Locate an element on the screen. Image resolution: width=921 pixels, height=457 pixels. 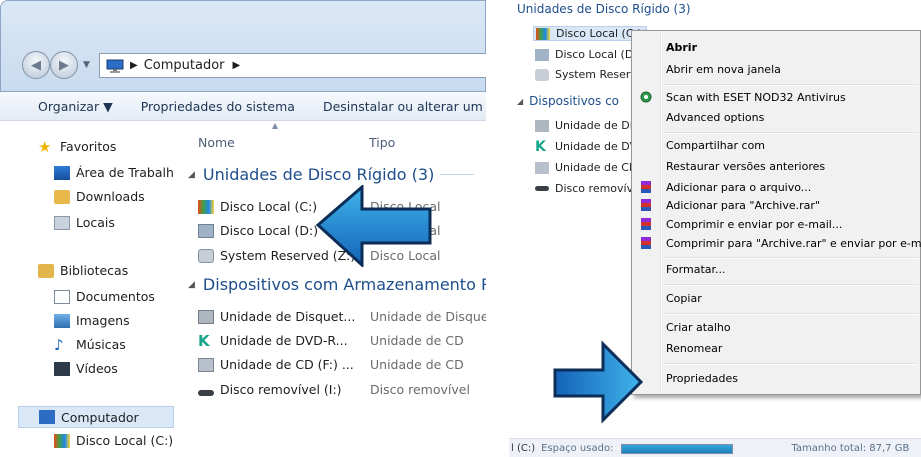
nav-local-disk-c: Disco Local (C:) is located at coordinates (113, 440).